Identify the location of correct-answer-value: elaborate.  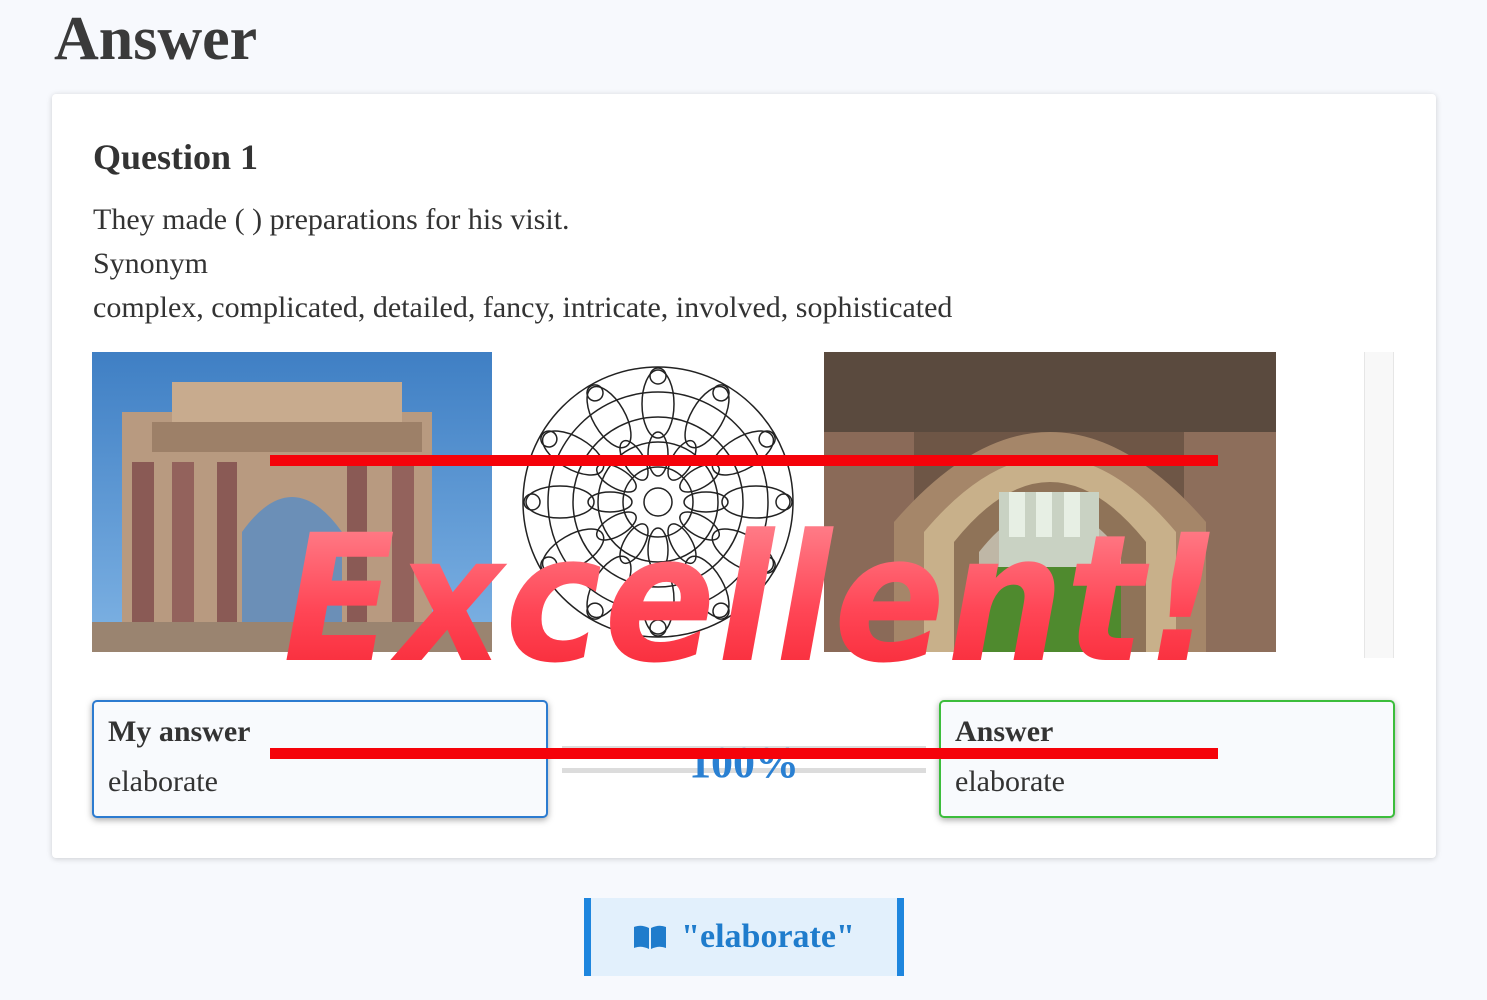
(1010, 781).